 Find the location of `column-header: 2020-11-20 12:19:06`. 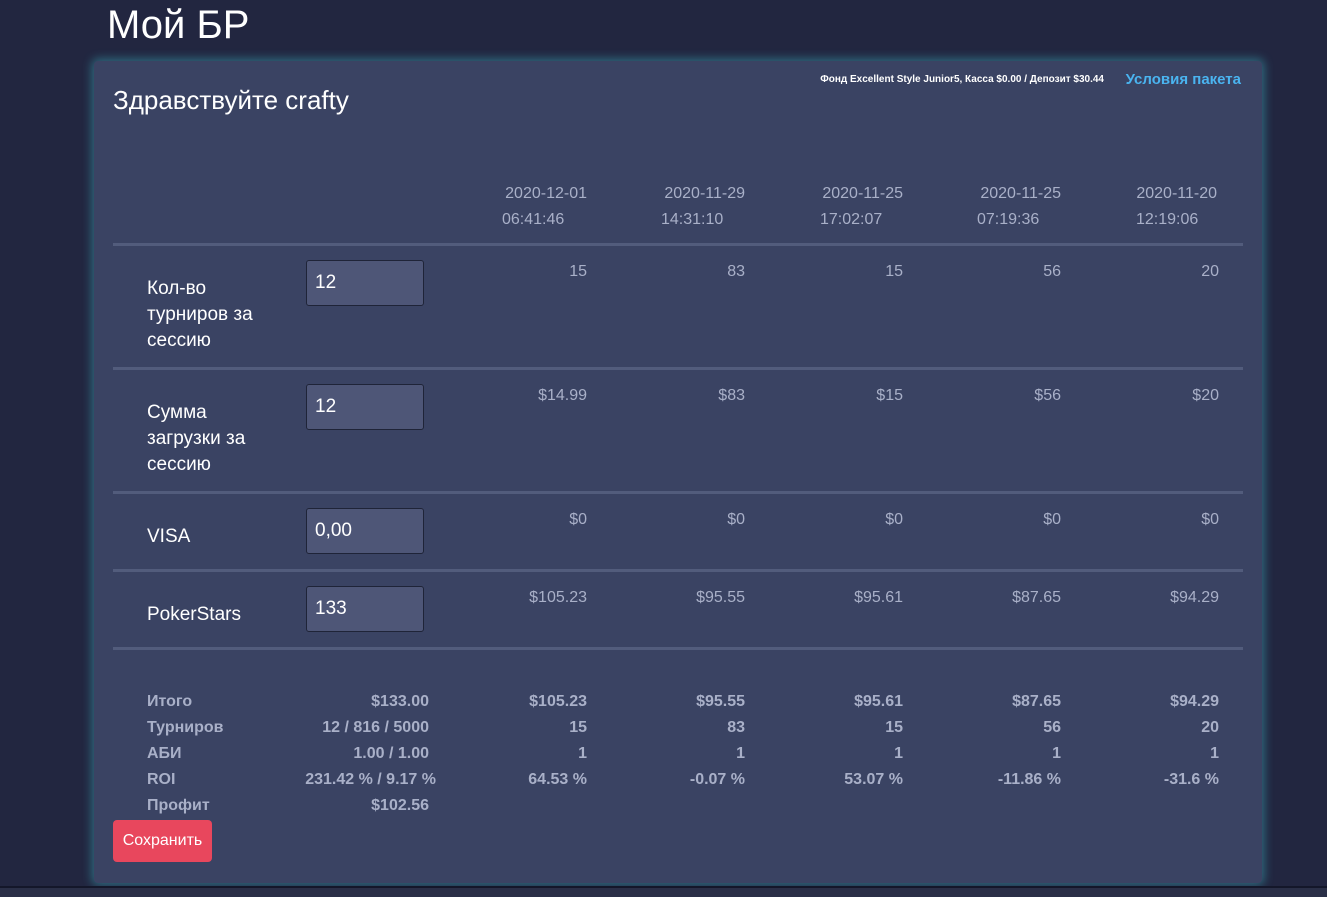

column-header: 2020-11-20 12:19:06 is located at coordinates (1150, 207).